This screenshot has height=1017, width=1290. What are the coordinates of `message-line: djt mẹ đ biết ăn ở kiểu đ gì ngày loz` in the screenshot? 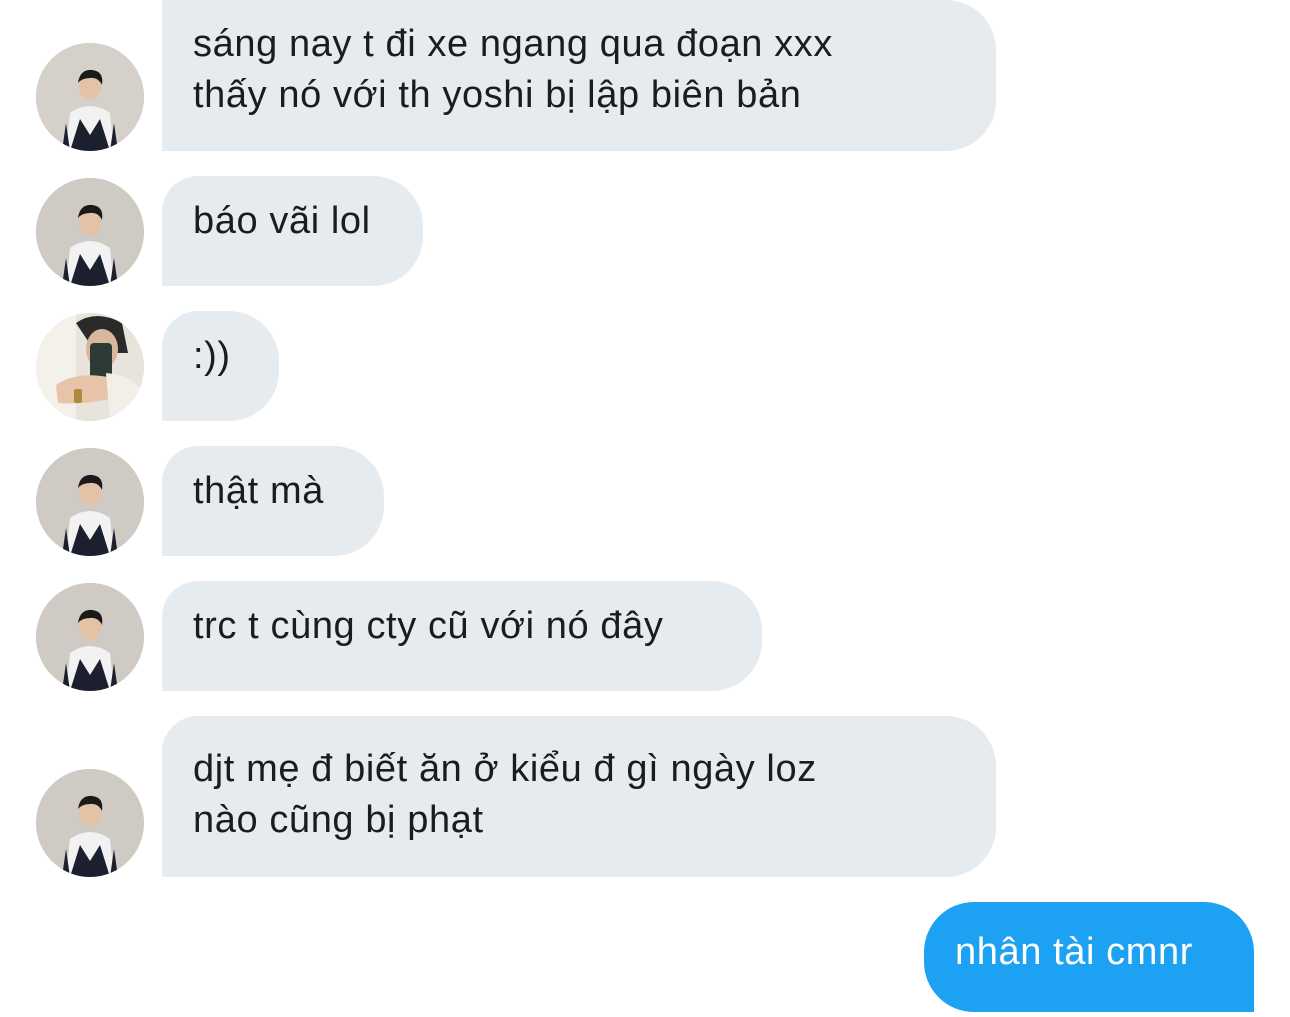 It's located at (505, 769).